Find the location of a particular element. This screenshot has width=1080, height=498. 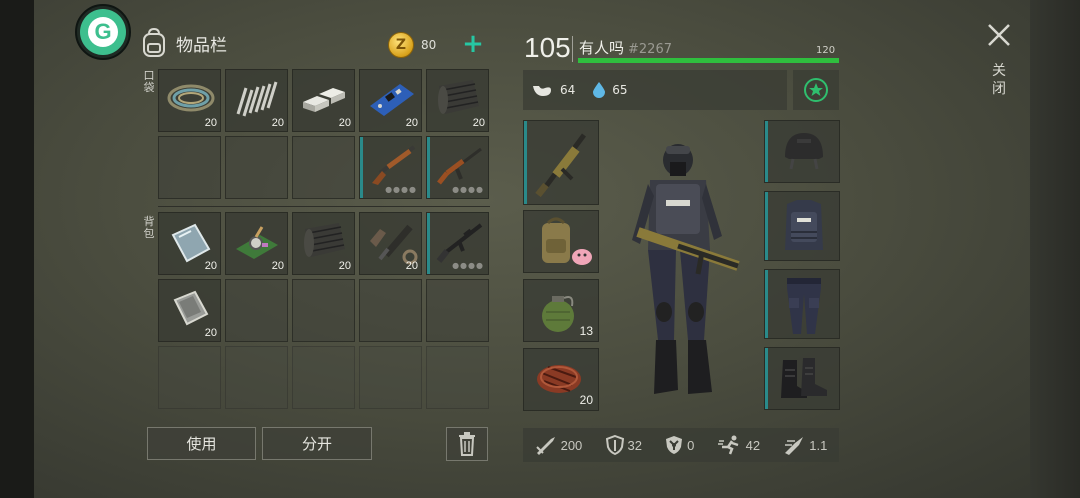

food-stat: 64 is located at coordinates (553, 90).